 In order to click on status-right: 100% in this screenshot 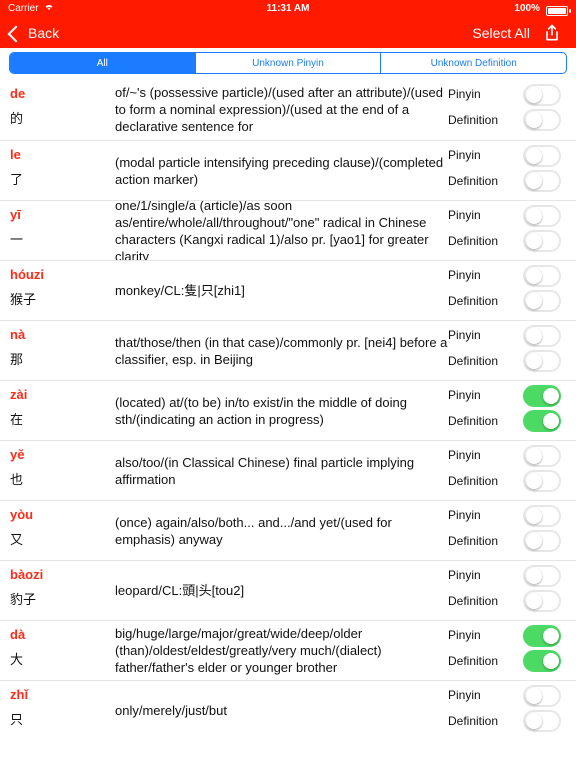, I will do `click(542, 9)`.